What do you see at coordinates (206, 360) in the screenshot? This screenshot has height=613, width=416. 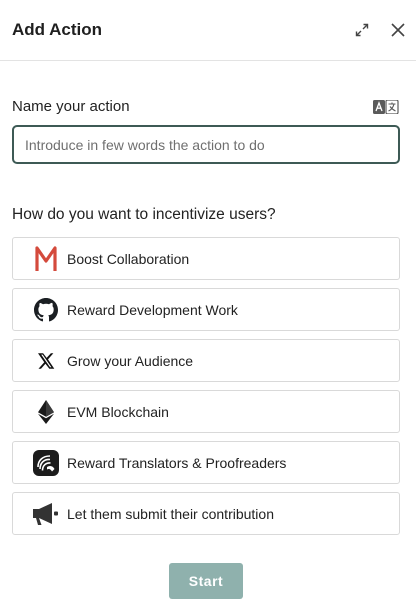 I see `option-grow-your-audience: Grow your Audience` at bounding box center [206, 360].